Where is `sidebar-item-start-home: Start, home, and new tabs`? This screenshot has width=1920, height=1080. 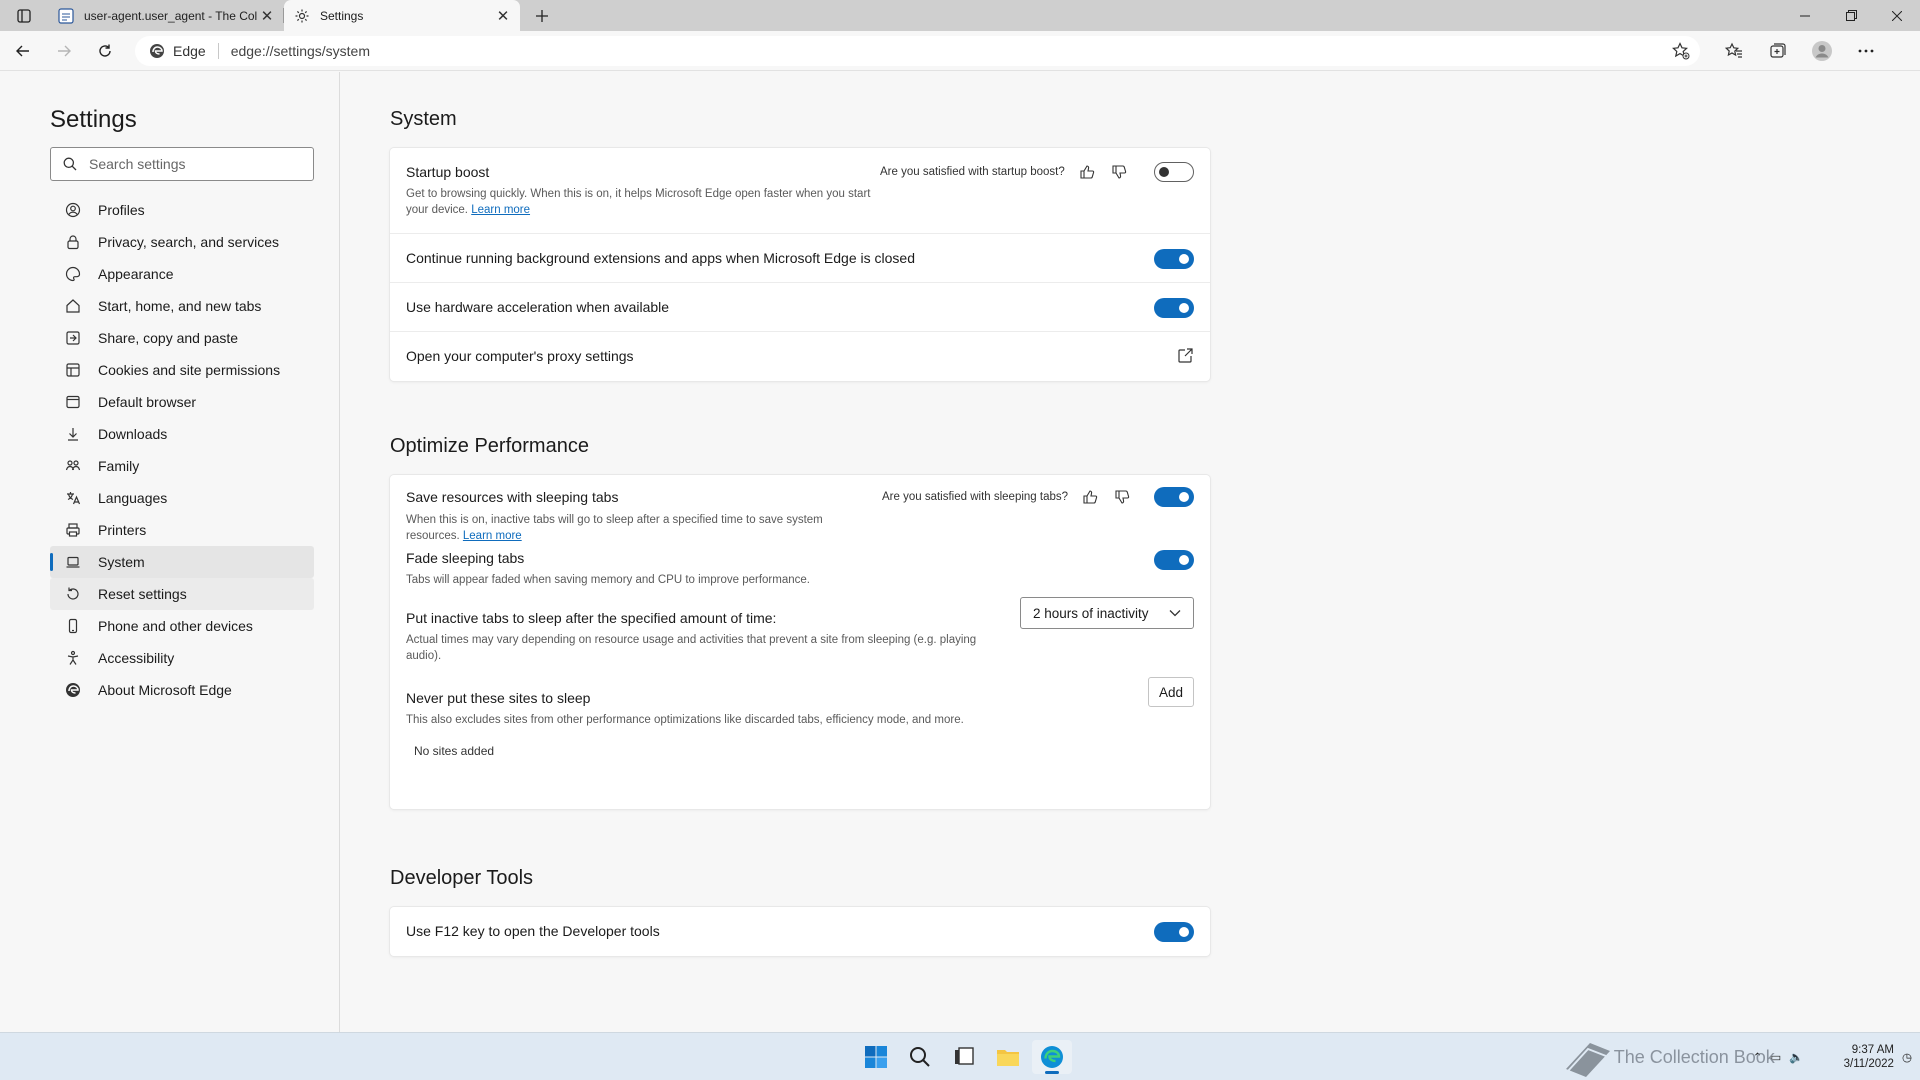 sidebar-item-start-home: Start, home, and new tabs is located at coordinates (182, 306).